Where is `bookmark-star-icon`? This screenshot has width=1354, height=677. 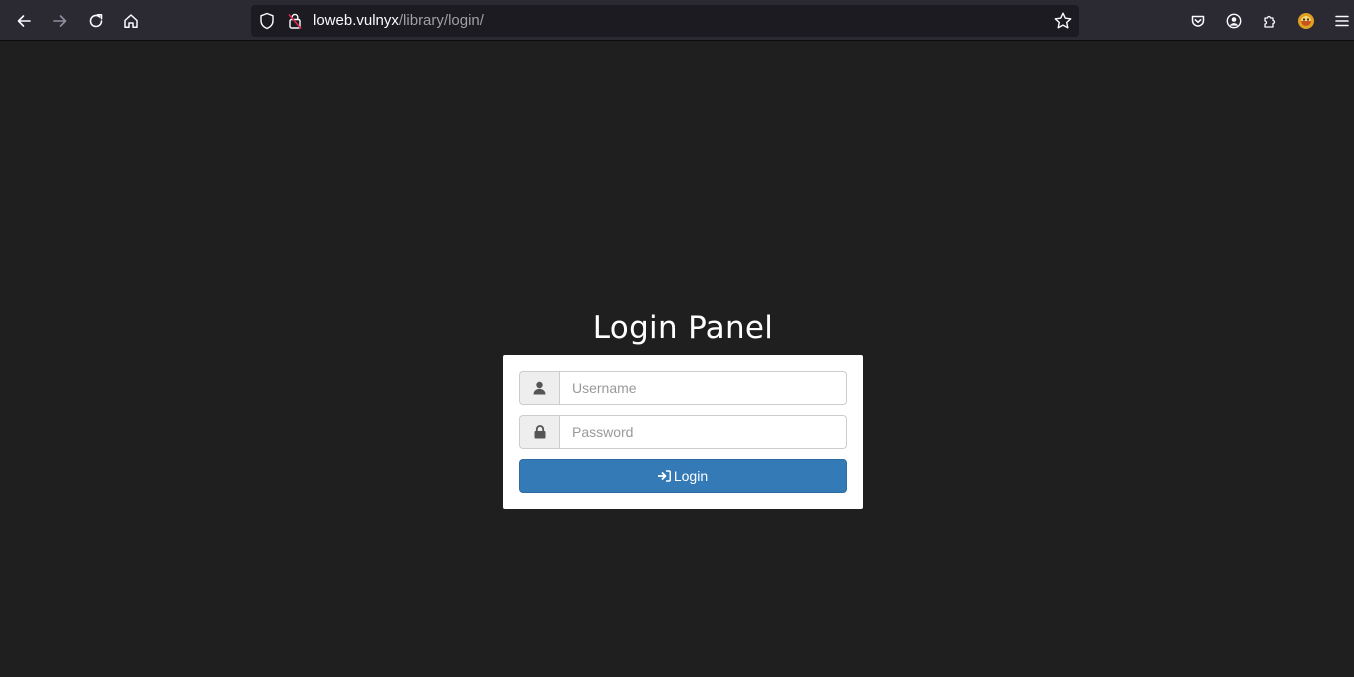 bookmark-star-icon is located at coordinates (1063, 21).